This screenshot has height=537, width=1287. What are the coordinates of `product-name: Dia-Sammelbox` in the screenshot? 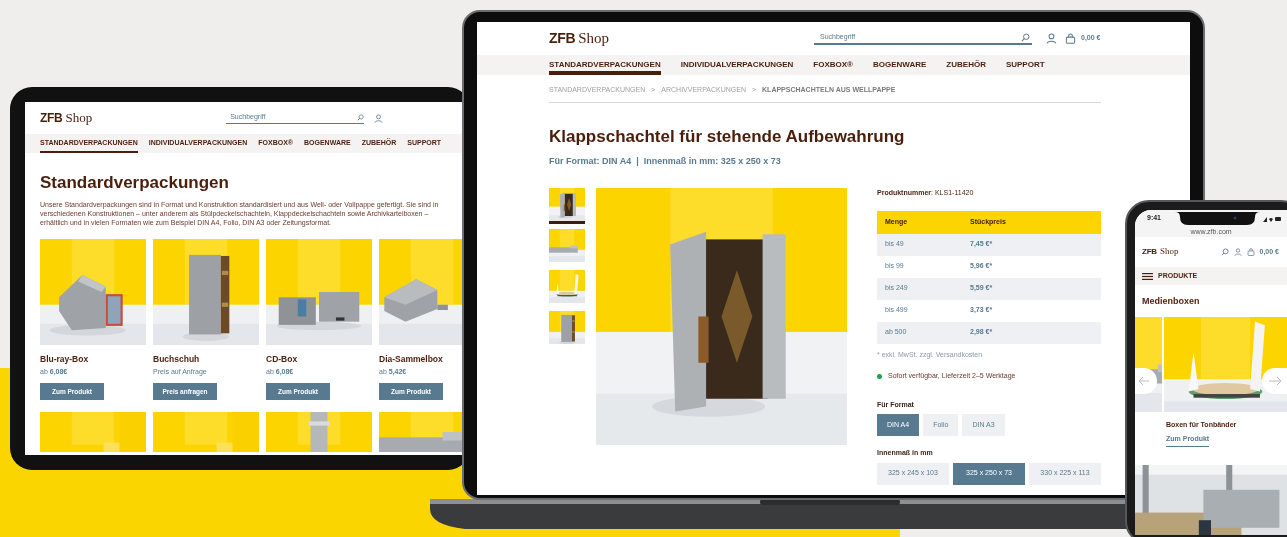 It's located at (420, 359).